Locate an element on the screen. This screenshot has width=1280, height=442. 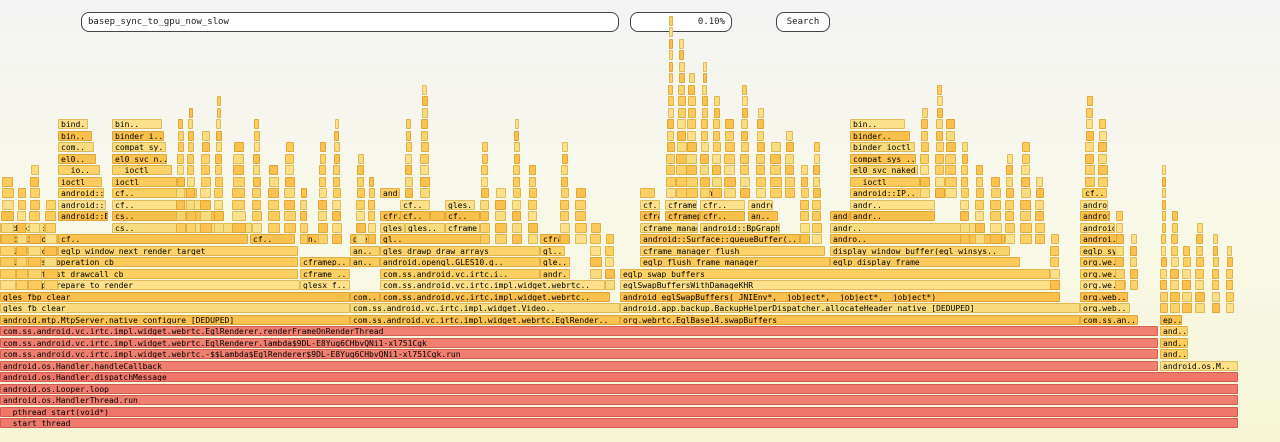
frame-cframe-ma: cframe_ma.. is located at coordinates (462, 227).